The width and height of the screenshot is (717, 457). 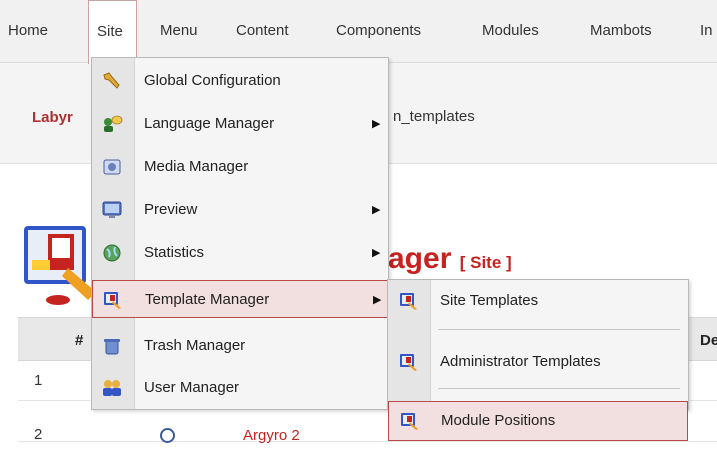 What do you see at coordinates (112, 167) in the screenshot?
I see `media-icon` at bounding box center [112, 167].